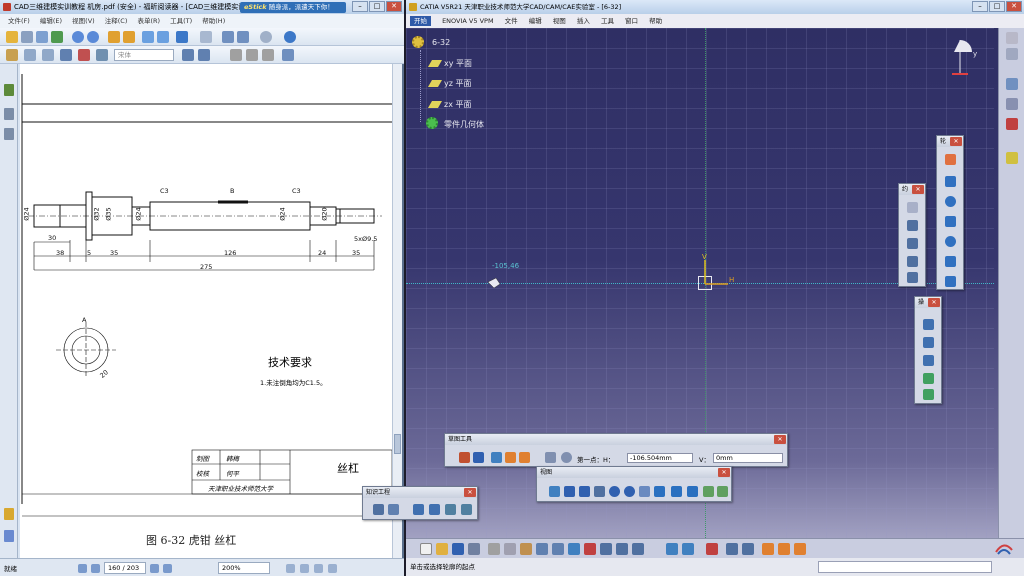 The width and height of the screenshot is (1024, 576). What do you see at coordinates (441, 42) in the screenshot?
I see `tree-root: 6-32` at bounding box center [441, 42].